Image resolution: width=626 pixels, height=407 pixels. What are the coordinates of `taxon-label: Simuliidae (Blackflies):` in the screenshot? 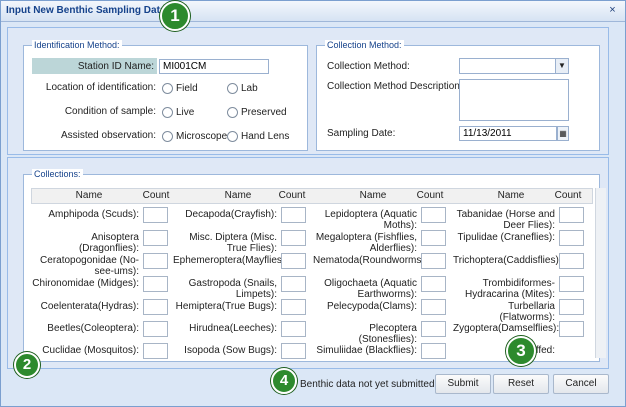 It's located at (366, 350).